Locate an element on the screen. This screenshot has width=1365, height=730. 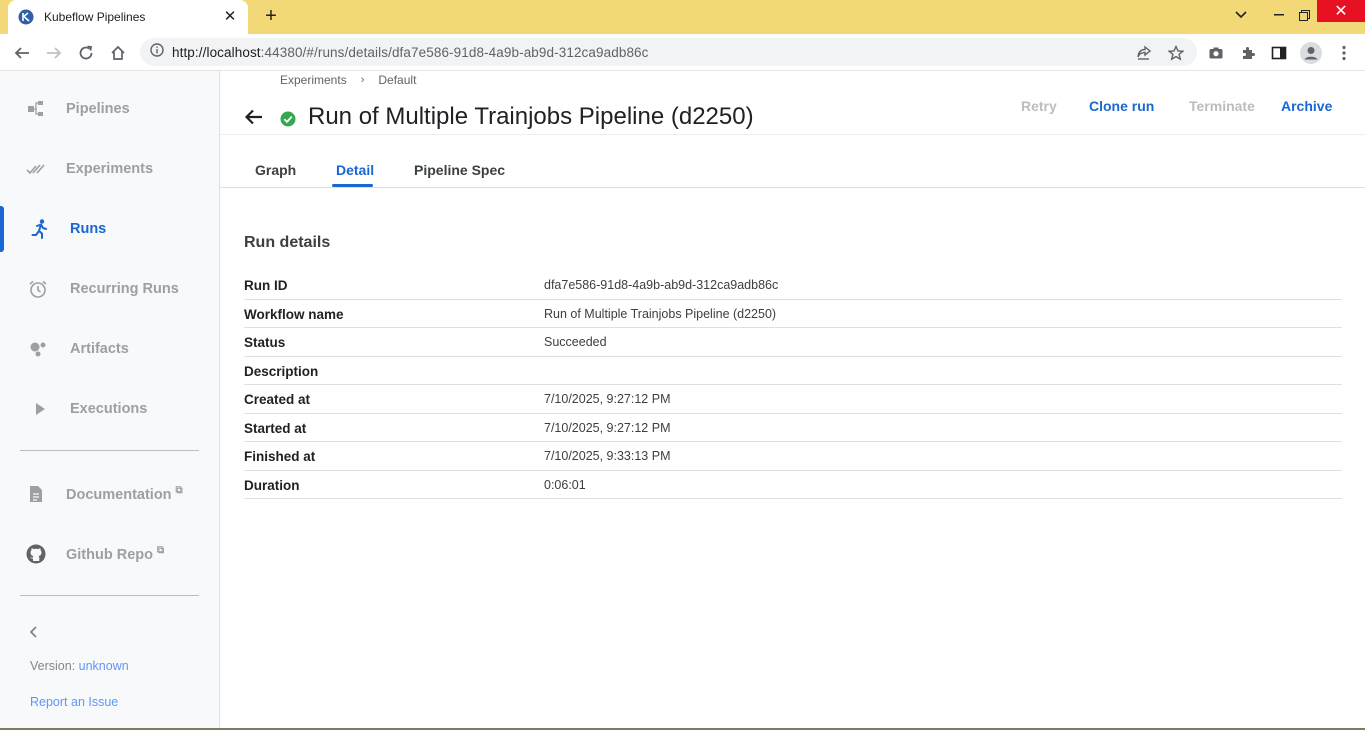
sidebar-item-experiments: Experiments is located at coordinates (109, 169).